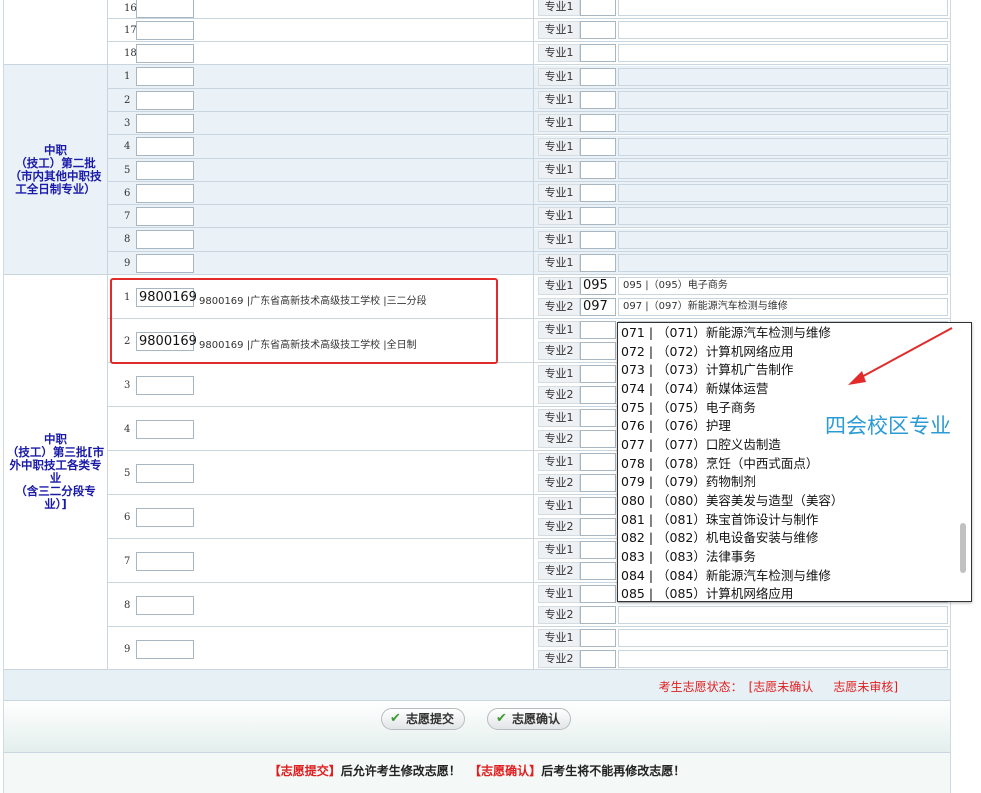 The image size is (981, 793). I want to click on table-row-b2-3: 3 专业1, so click(529, 123).